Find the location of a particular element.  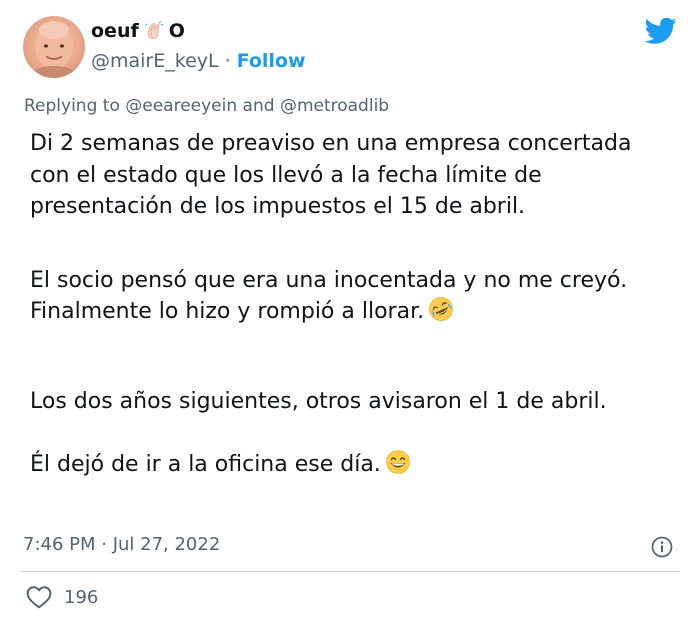

heart-icon is located at coordinates (39, 597).